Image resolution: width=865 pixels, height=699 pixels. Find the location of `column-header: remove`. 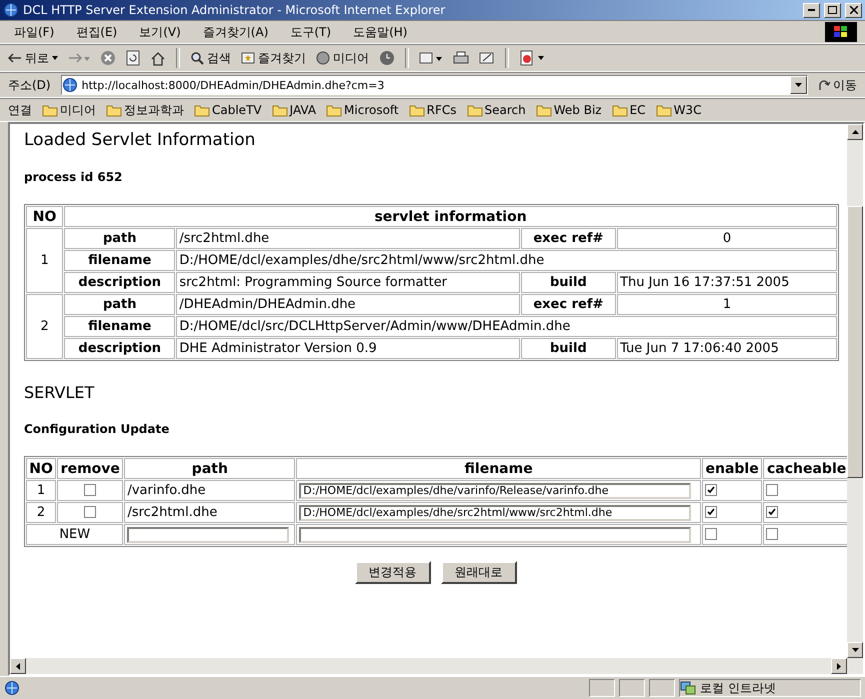

column-header: remove is located at coordinates (90, 468).